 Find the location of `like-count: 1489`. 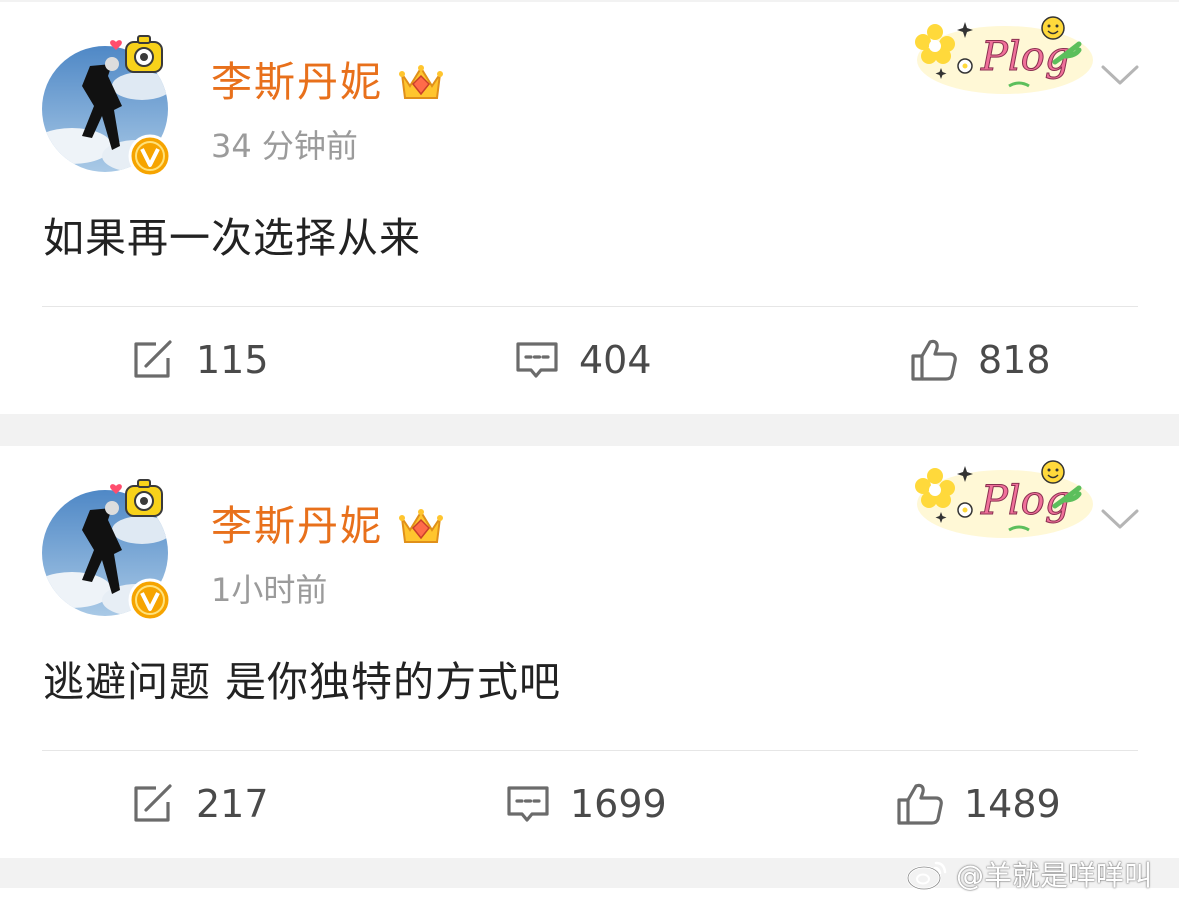

like-count: 1489 is located at coordinates (1012, 804).